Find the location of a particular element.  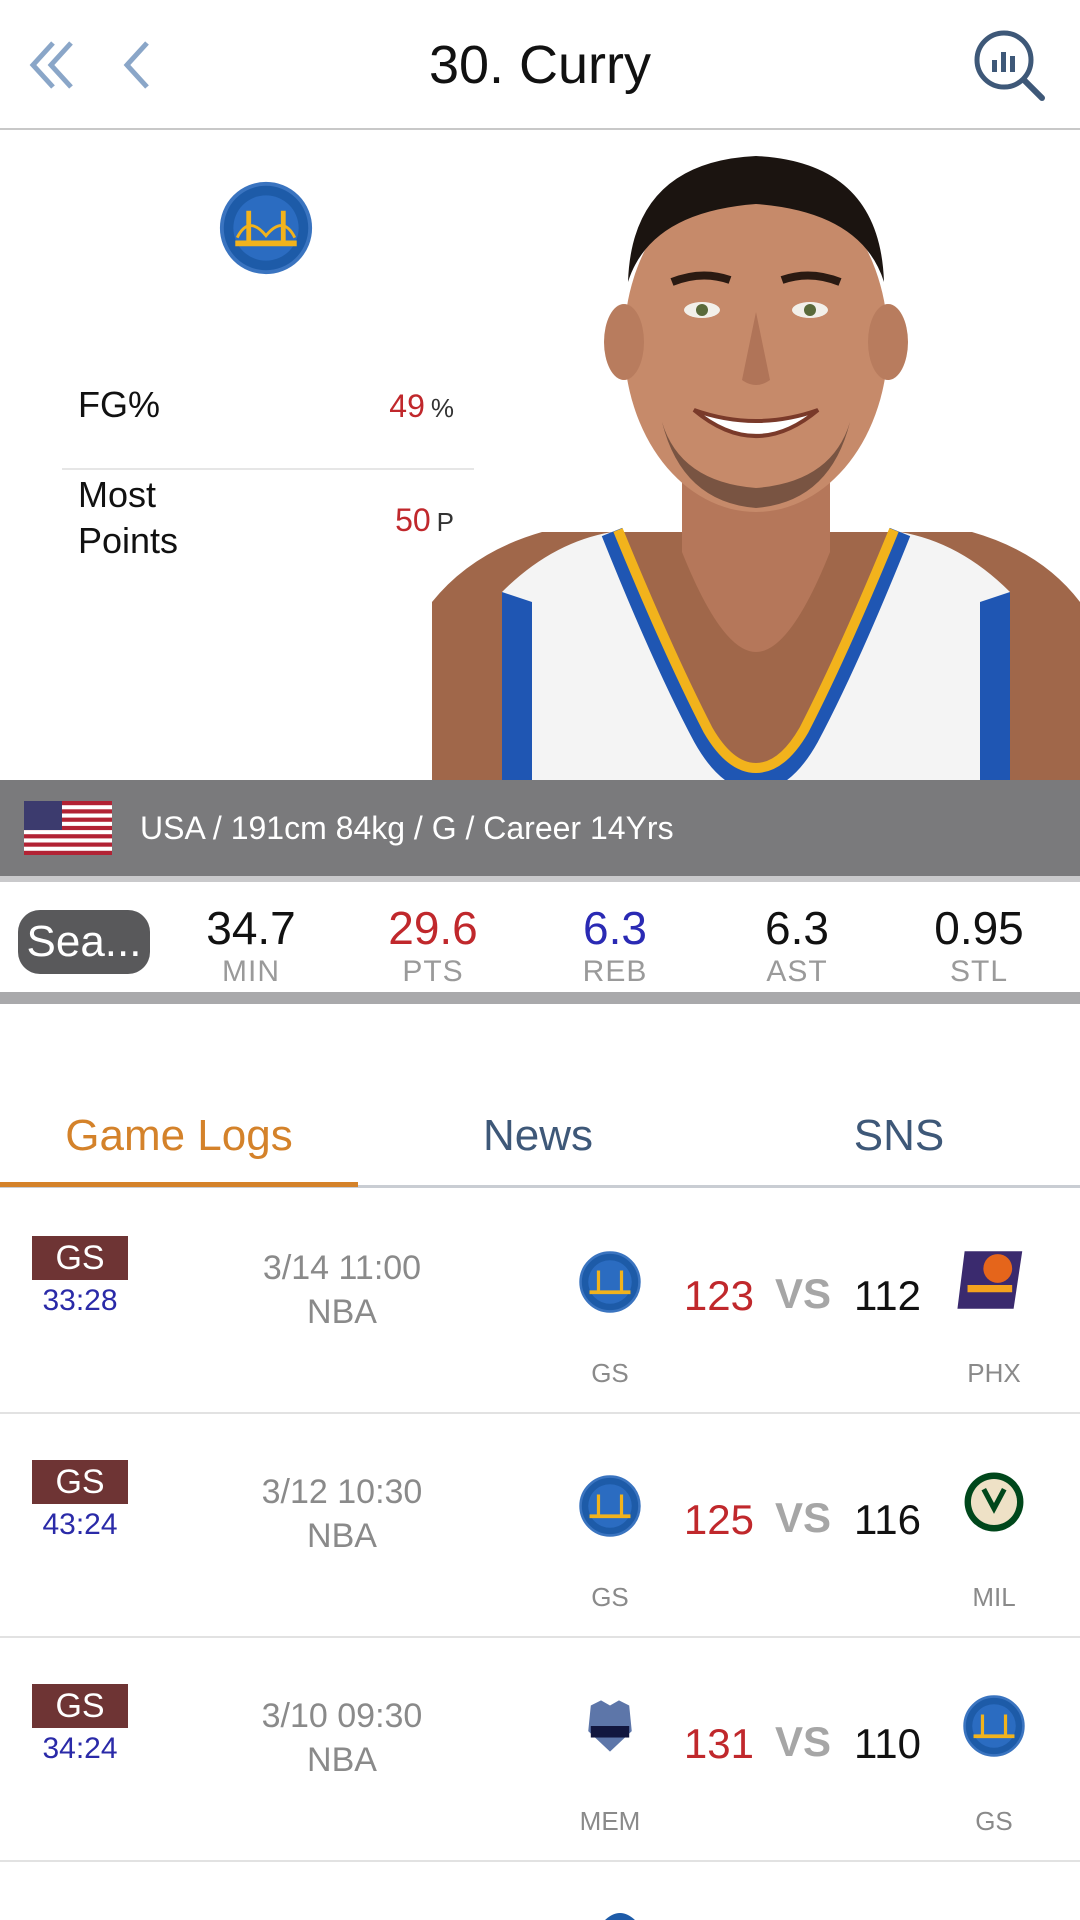

stat-key: STL is located at coordinates (979, 971).